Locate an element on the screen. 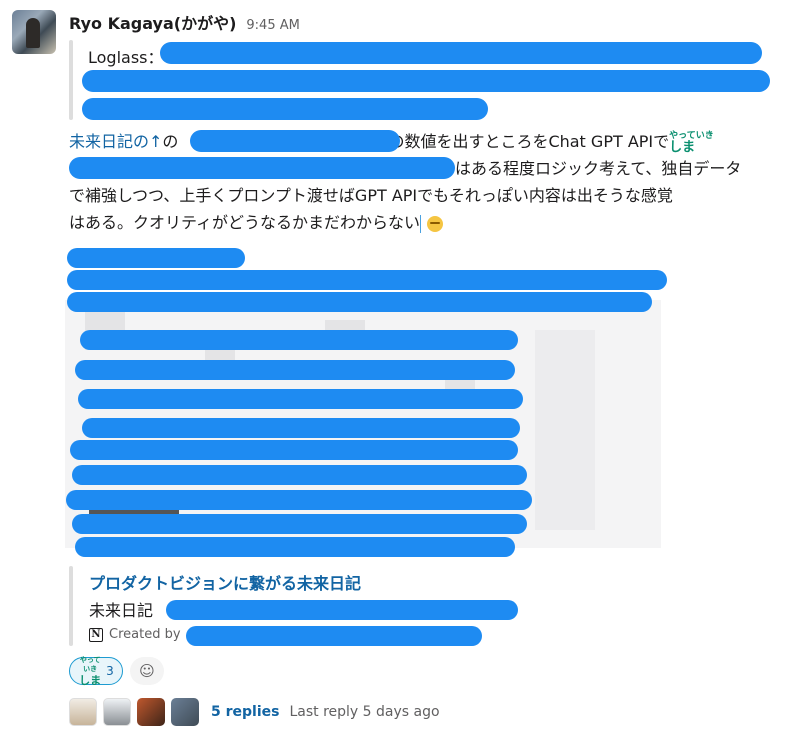 This screenshot has width=800, height=744. add-reaction-button: ☺ is located at coordinates (147, 671).